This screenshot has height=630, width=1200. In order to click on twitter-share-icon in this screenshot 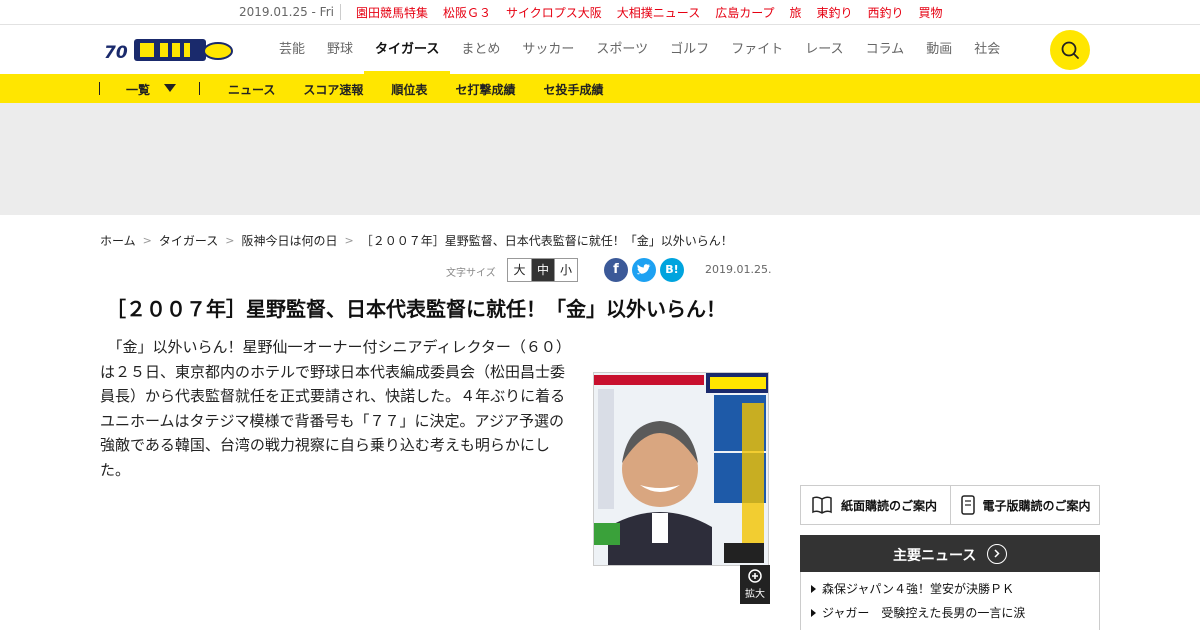, I will do `click(644, 270)`.